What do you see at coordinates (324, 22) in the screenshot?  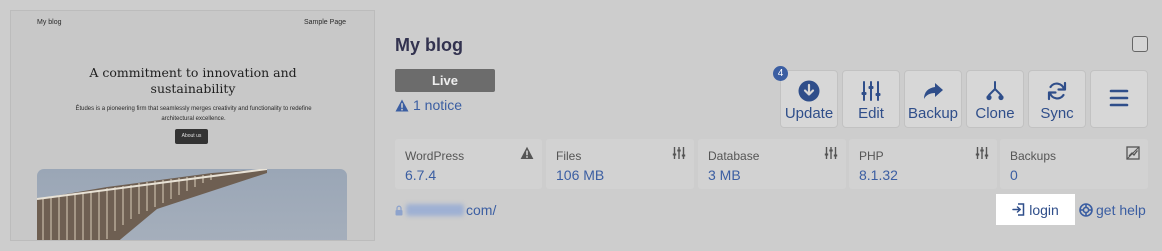 I see `preview-nav-item: Sample Page` at bounding box center [324, 22].